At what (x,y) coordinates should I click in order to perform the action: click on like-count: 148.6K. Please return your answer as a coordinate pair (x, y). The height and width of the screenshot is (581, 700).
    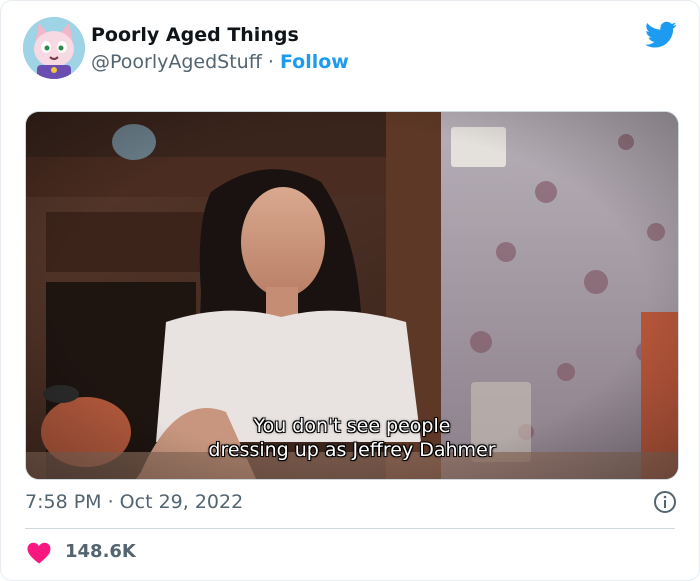
    Looking at the image, I should click on (100, 551).